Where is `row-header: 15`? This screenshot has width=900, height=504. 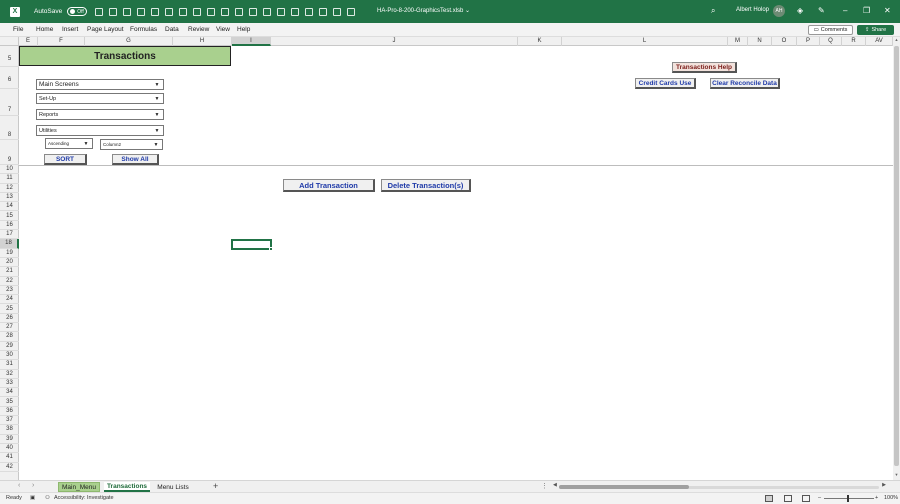 row-header: 15 is located at coordinates (9, 216).